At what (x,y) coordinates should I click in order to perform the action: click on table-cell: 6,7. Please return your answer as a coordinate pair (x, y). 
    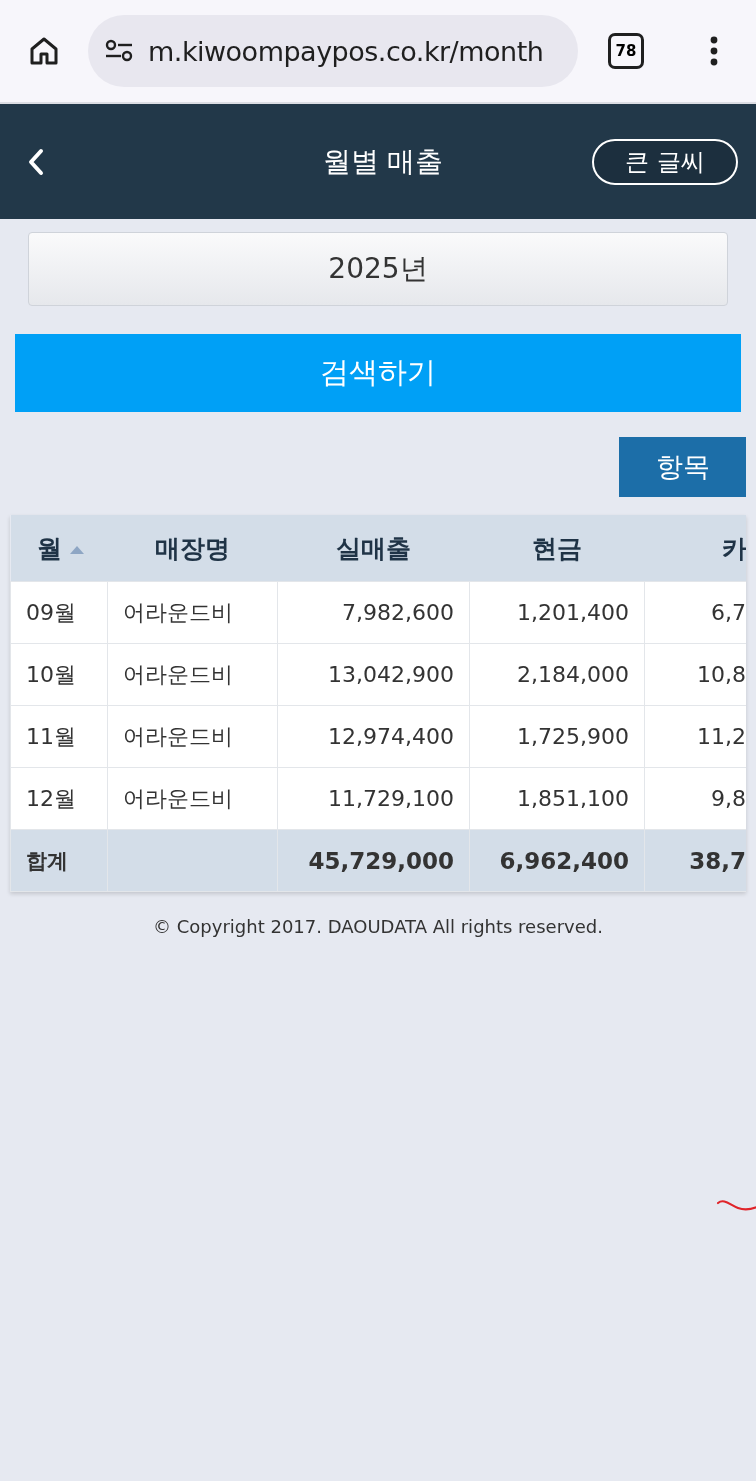
    Looking at the image, I should click on (728, 612).